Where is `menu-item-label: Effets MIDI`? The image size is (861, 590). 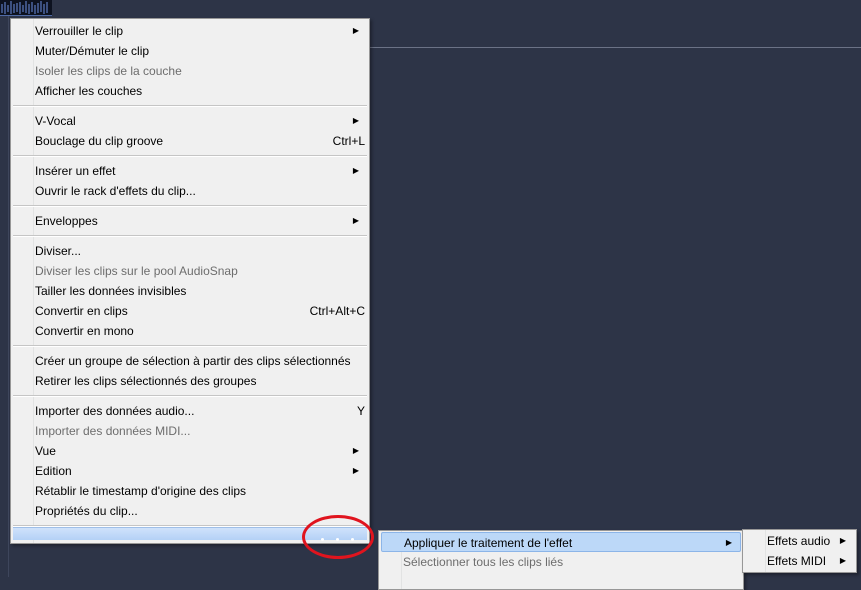 menu-item-label: Effets MIDI is located at coordinates (797, 561).